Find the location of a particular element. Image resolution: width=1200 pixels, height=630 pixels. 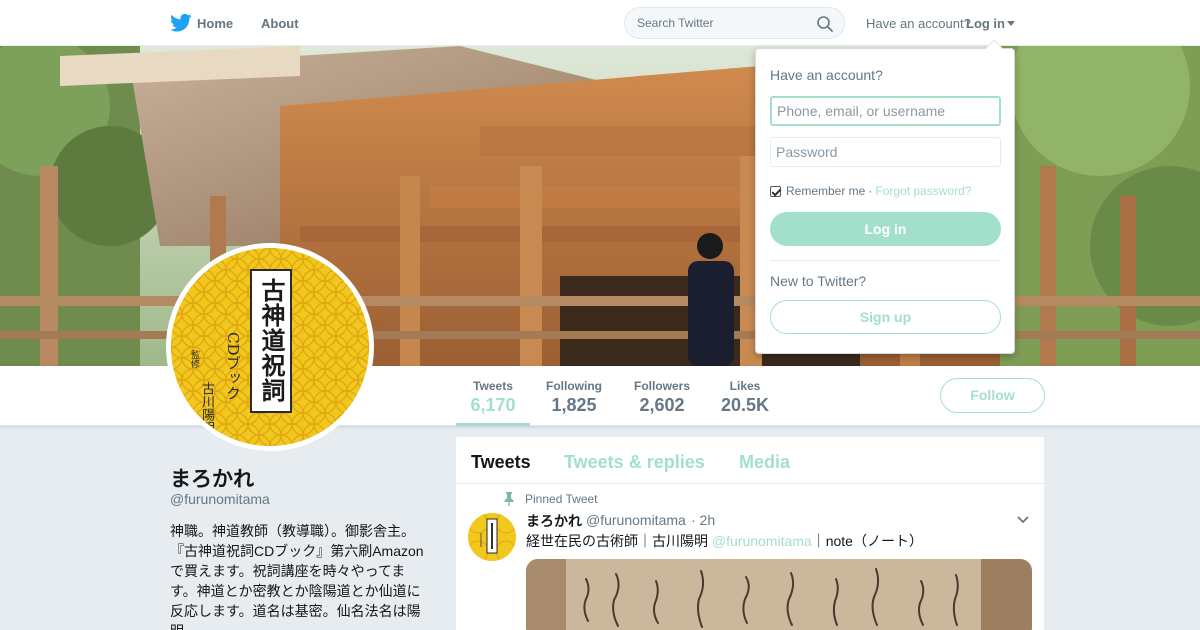

tweet-avatar-image is located at coordinates (492, 537).